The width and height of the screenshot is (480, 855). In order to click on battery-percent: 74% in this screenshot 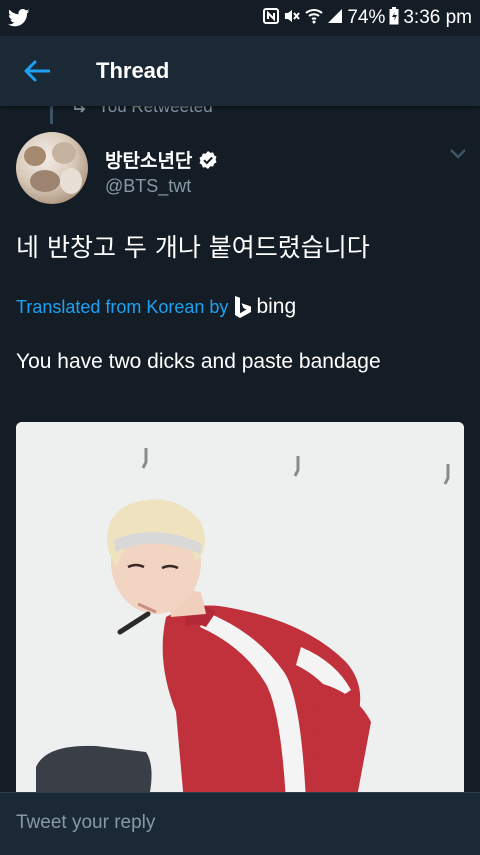, I will do `click(366, 17)`.